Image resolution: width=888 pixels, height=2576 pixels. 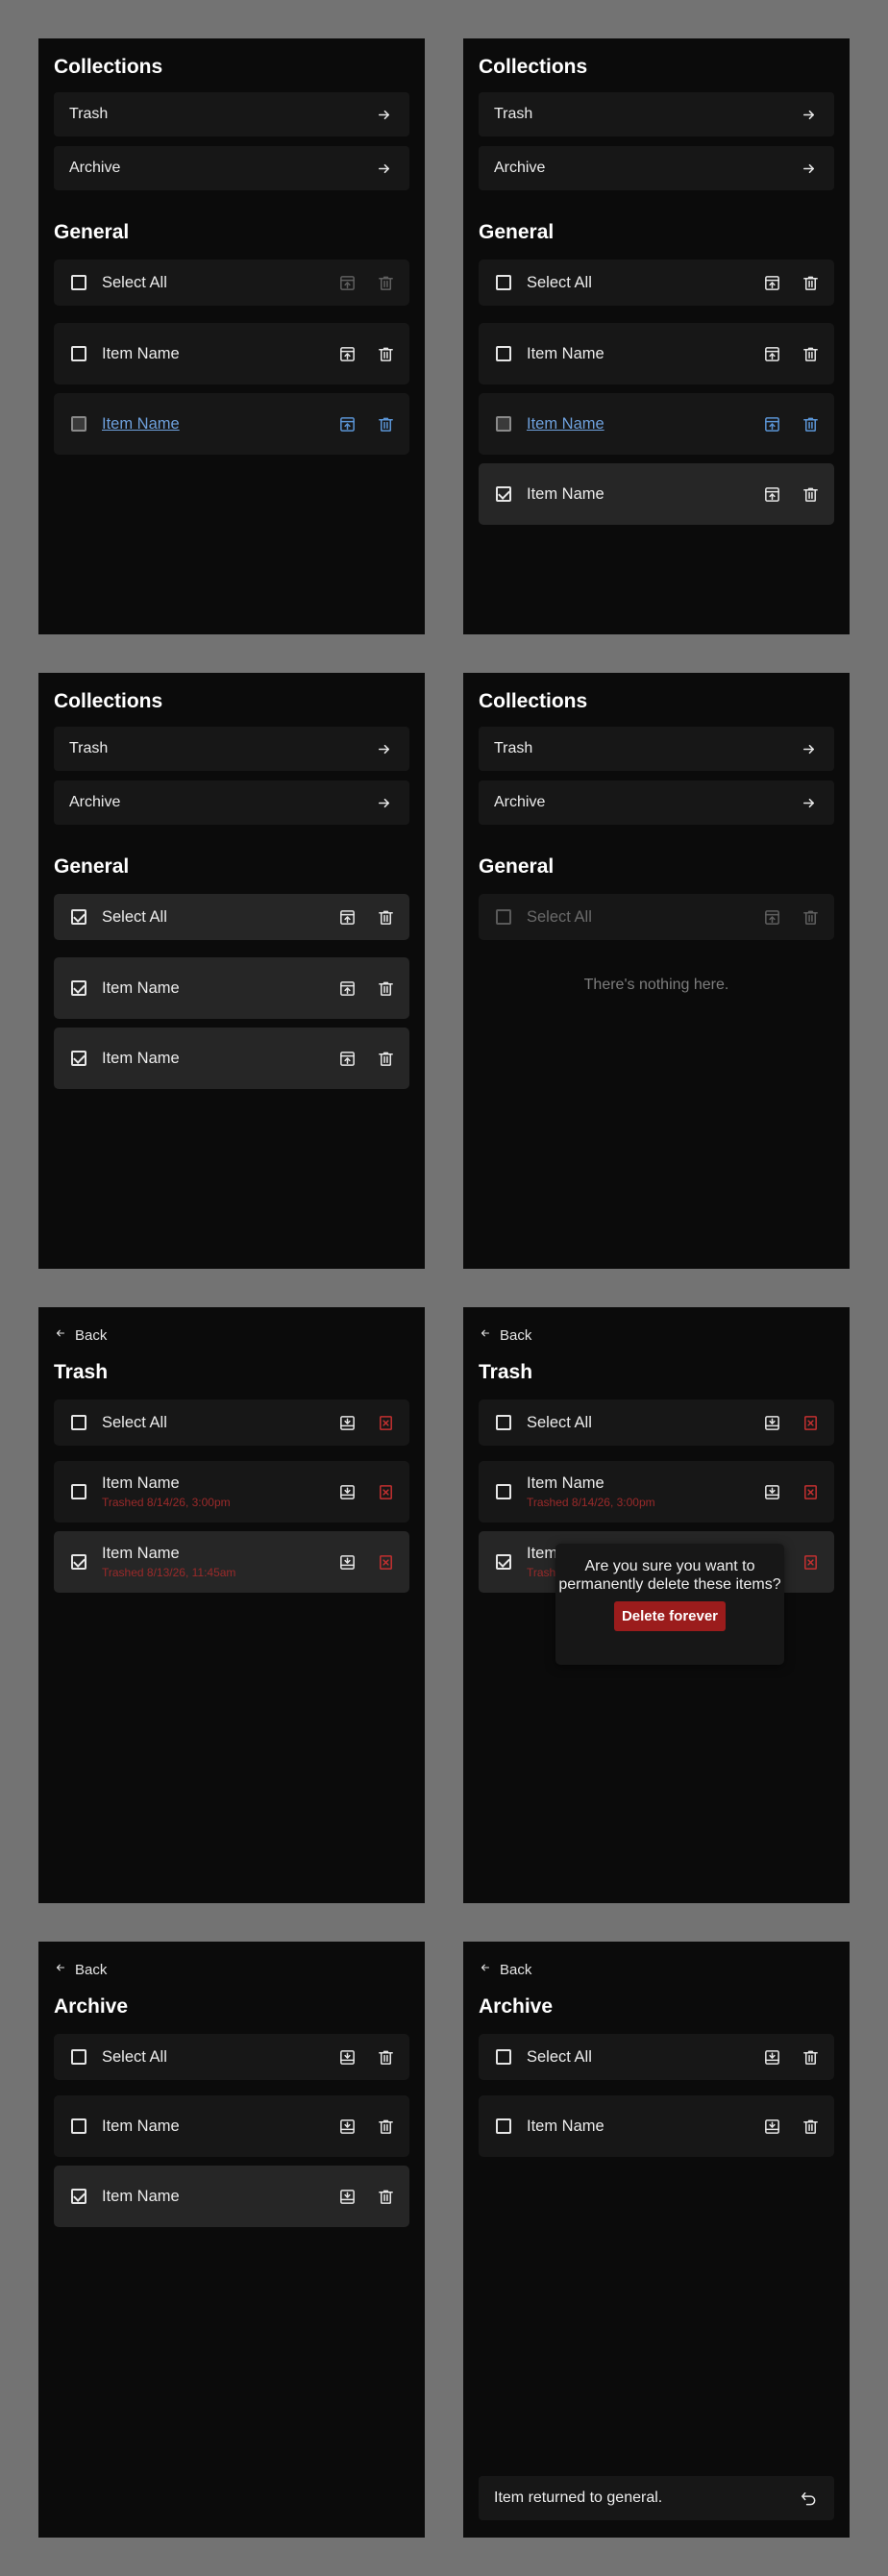 I want to click on select-all-checkbox-checked, so click(x=78, y=917).